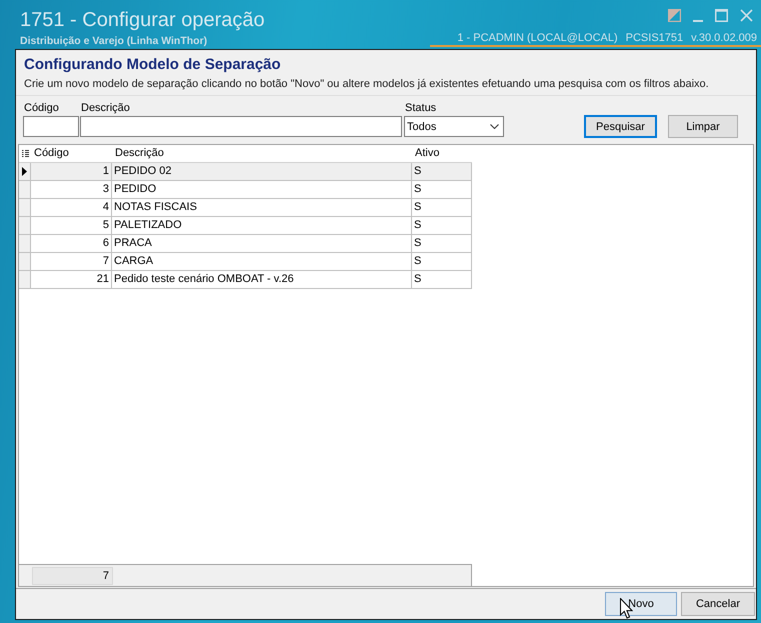 Image resolution: width=761 pixels, height=623 pixels. I want to click on table-row: 1 PEDIDO 02 S, so click(245, 172).